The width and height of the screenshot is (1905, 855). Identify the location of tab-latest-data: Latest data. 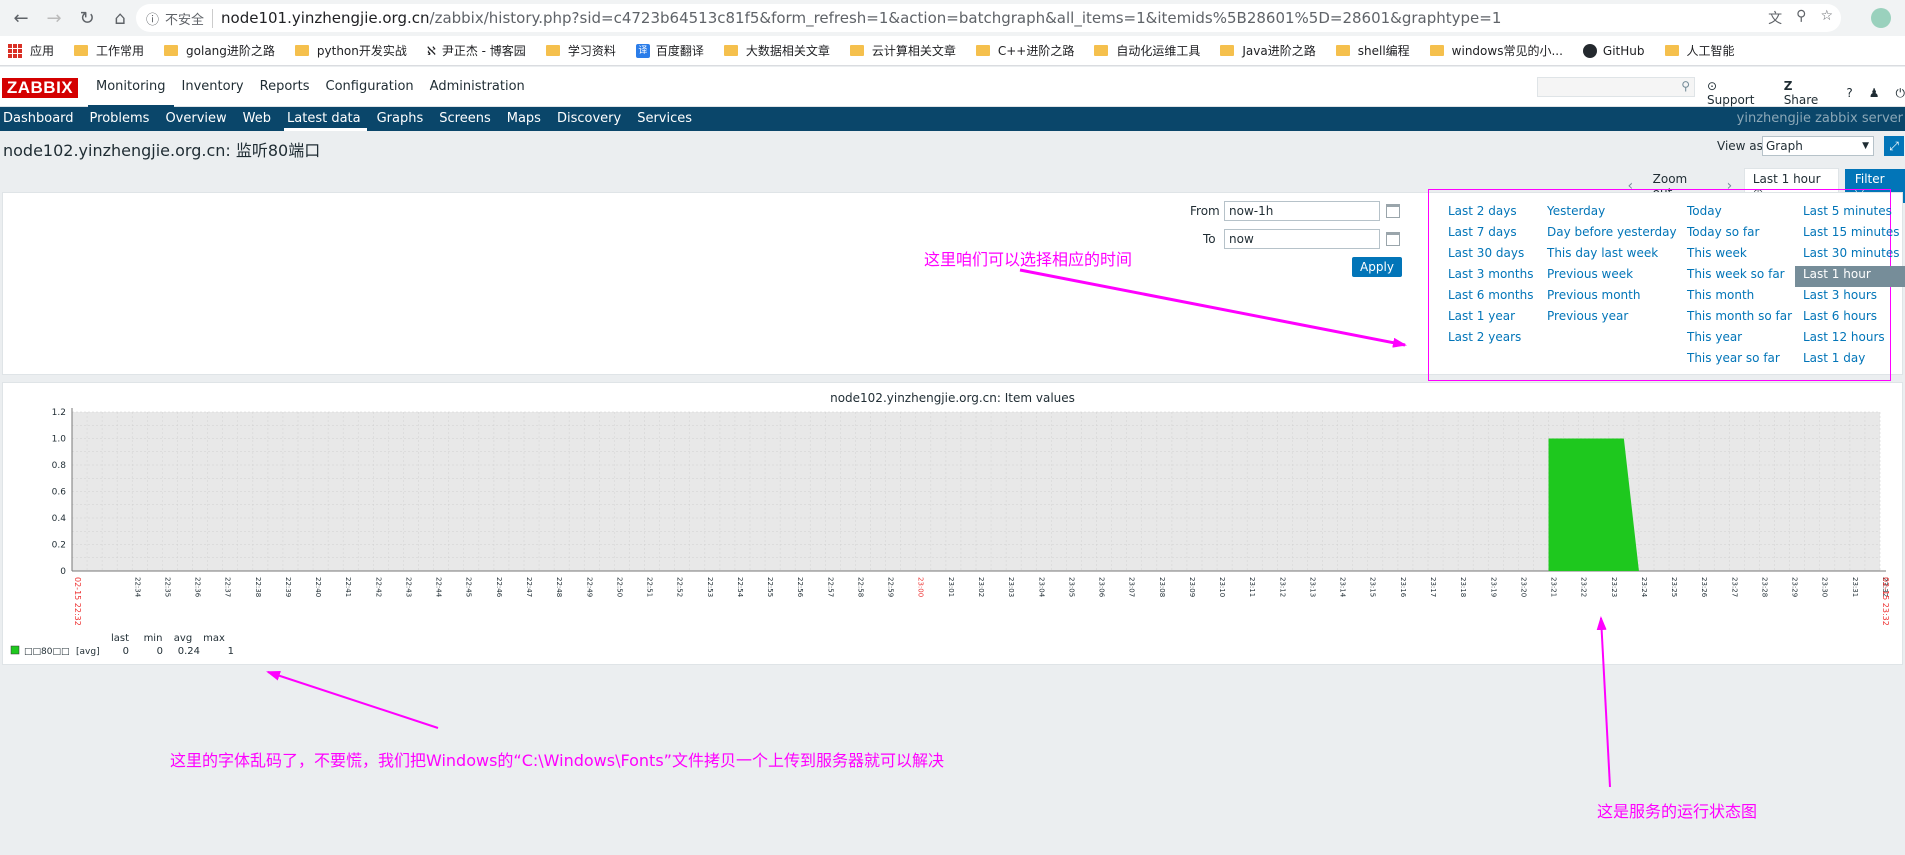
(325, 119).